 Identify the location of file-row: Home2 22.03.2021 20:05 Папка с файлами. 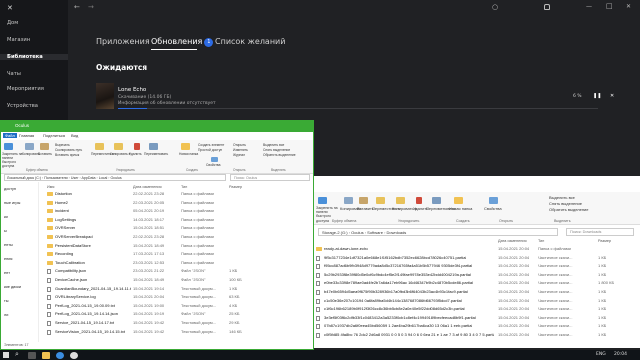
(177, 204).